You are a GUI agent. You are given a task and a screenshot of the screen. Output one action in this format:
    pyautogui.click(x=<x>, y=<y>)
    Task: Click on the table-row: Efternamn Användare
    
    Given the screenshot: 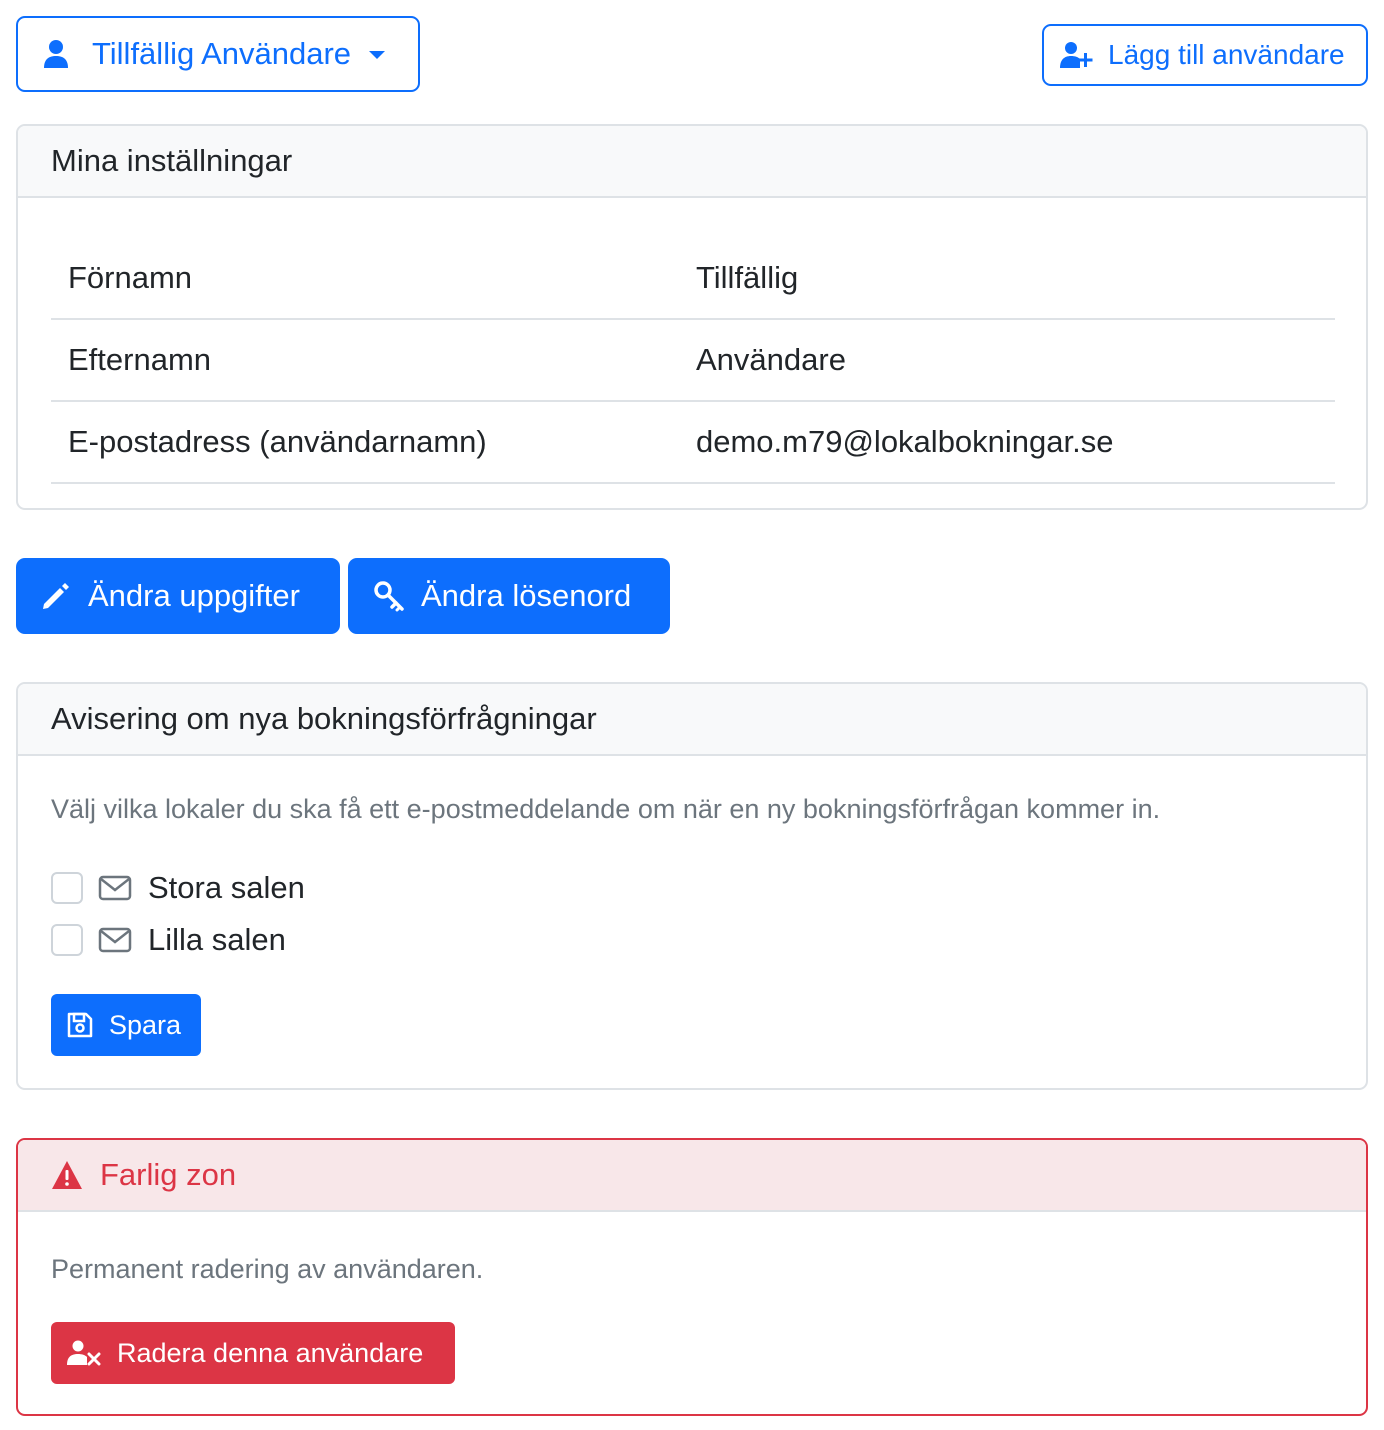 What is the action you would take?
    pyautogui.click(x=693, y=361)
    